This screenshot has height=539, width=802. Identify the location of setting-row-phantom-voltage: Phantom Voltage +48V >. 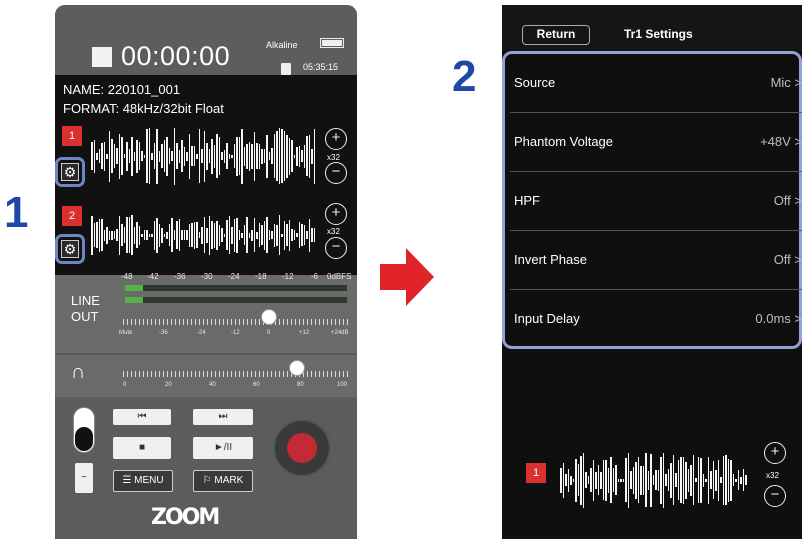
(656, 142).